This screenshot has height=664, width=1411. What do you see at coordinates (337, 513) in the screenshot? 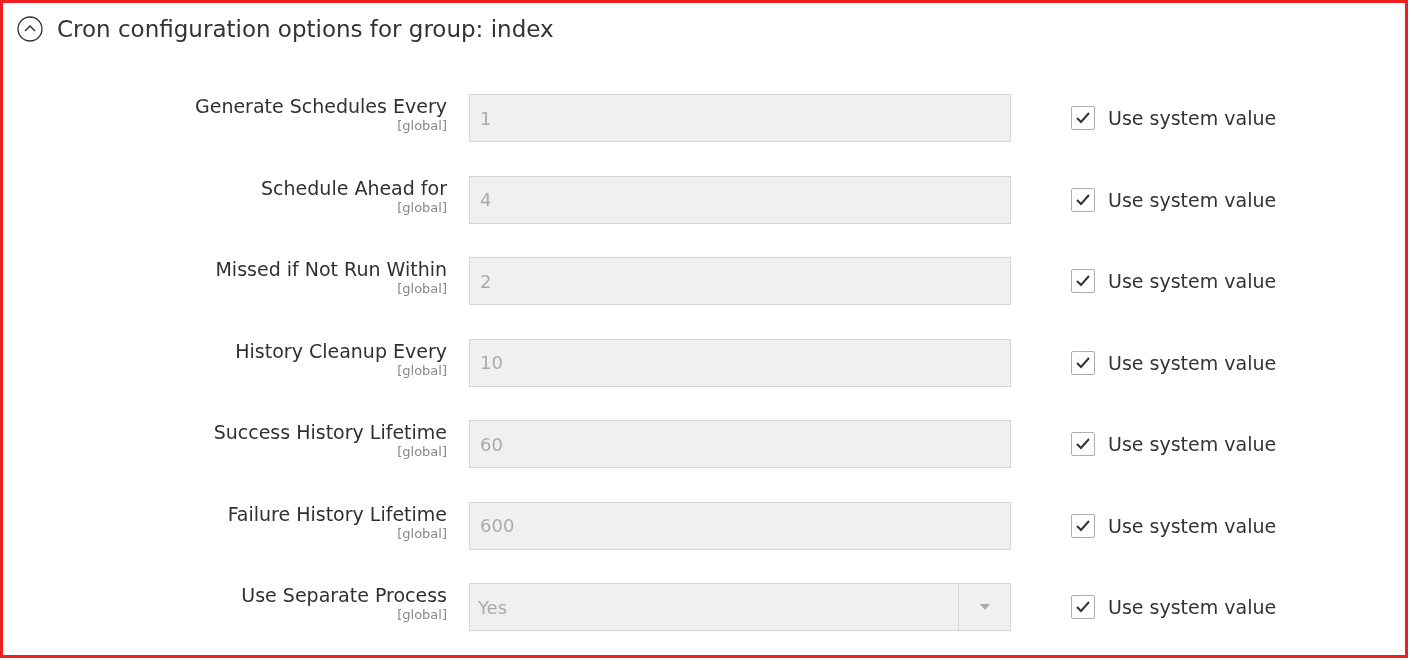
I see `field-label: Failure History Lifetime` at bounding box center [337, 513].